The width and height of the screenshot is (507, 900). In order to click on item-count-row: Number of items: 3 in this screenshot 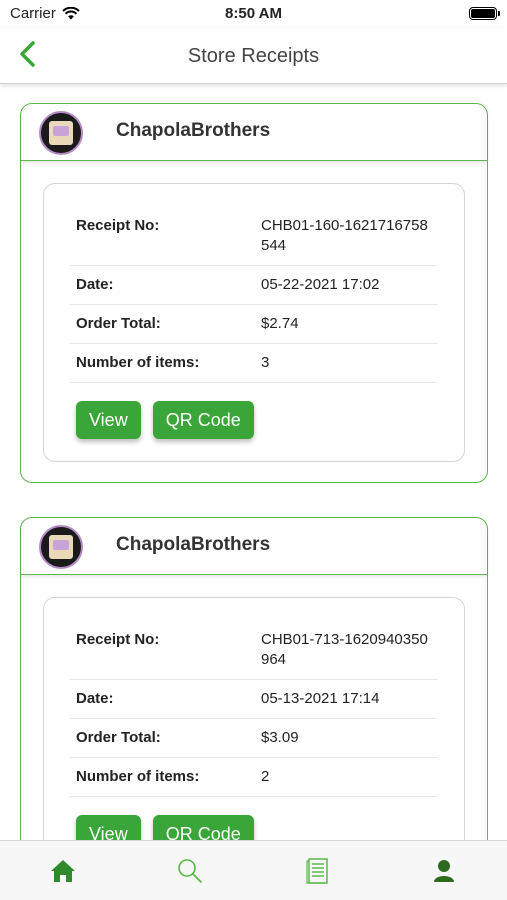, I will do `click(254, 363)`.